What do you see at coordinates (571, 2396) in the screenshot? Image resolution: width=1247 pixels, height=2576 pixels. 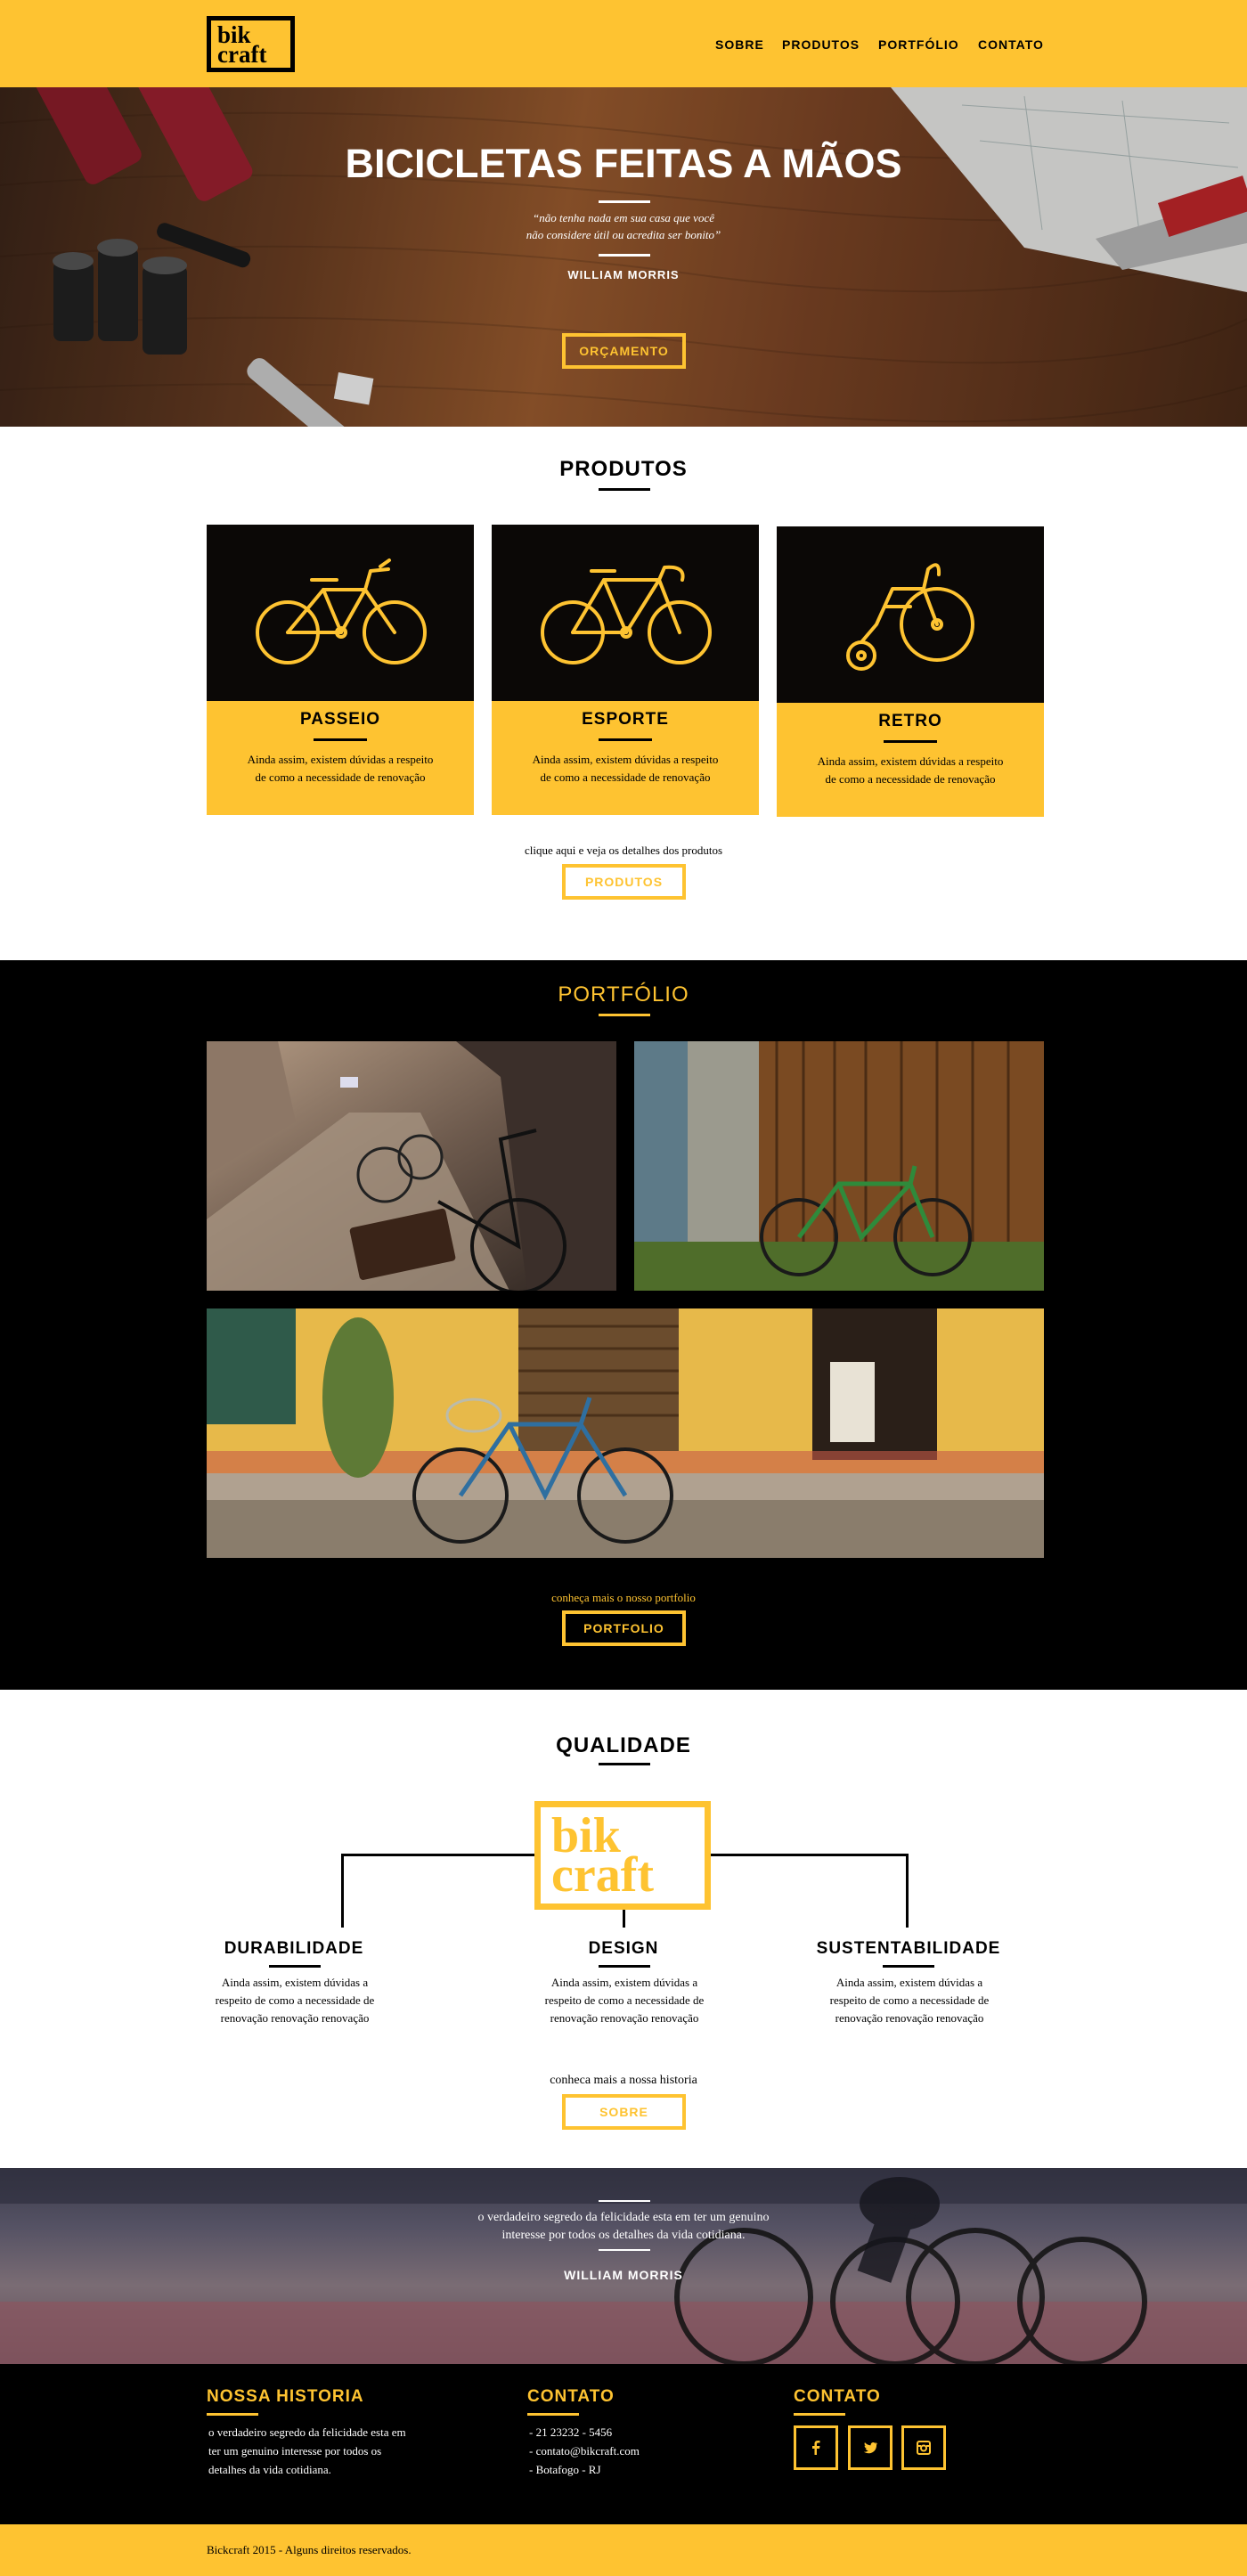 I see `footer-contact-title: CONTATO` at bounding box center [571, 2396].